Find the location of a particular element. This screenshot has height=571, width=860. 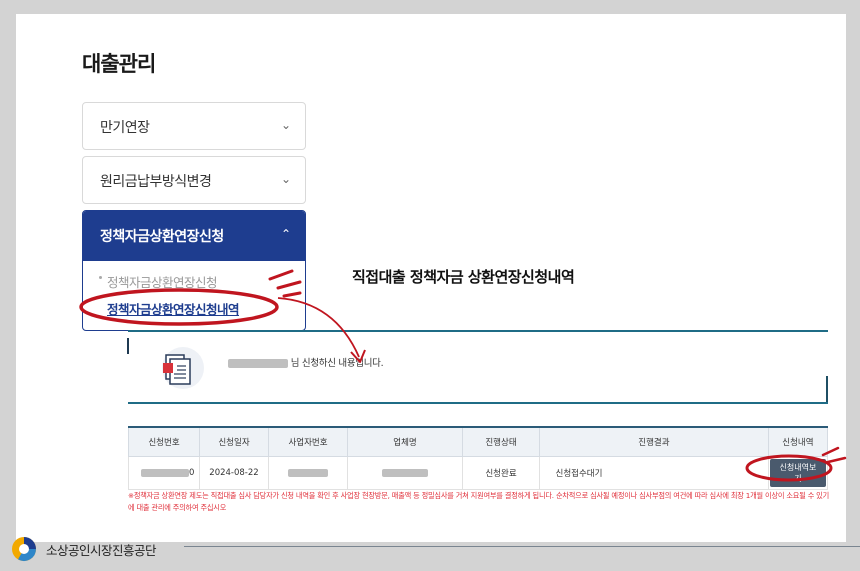

submenu-item-apply: 정책자금상환연장신청 is located at coordinates (162, 281).